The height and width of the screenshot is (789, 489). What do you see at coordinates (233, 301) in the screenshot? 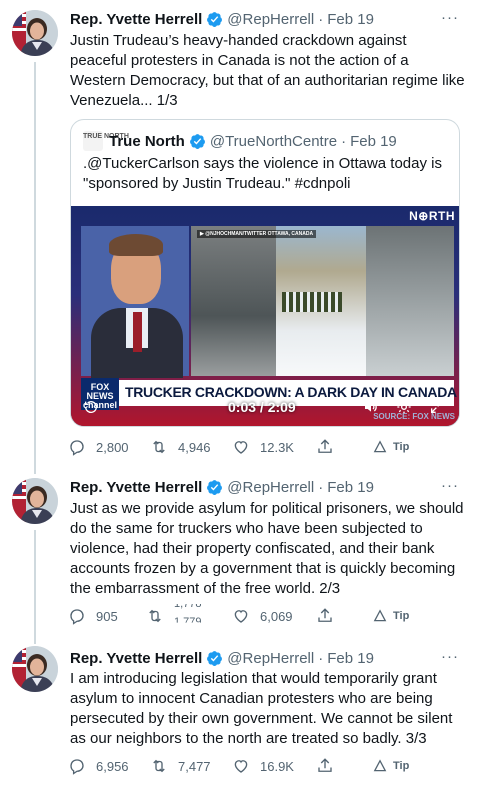
I see `video-footage-left` at bounding box center [233, 301].